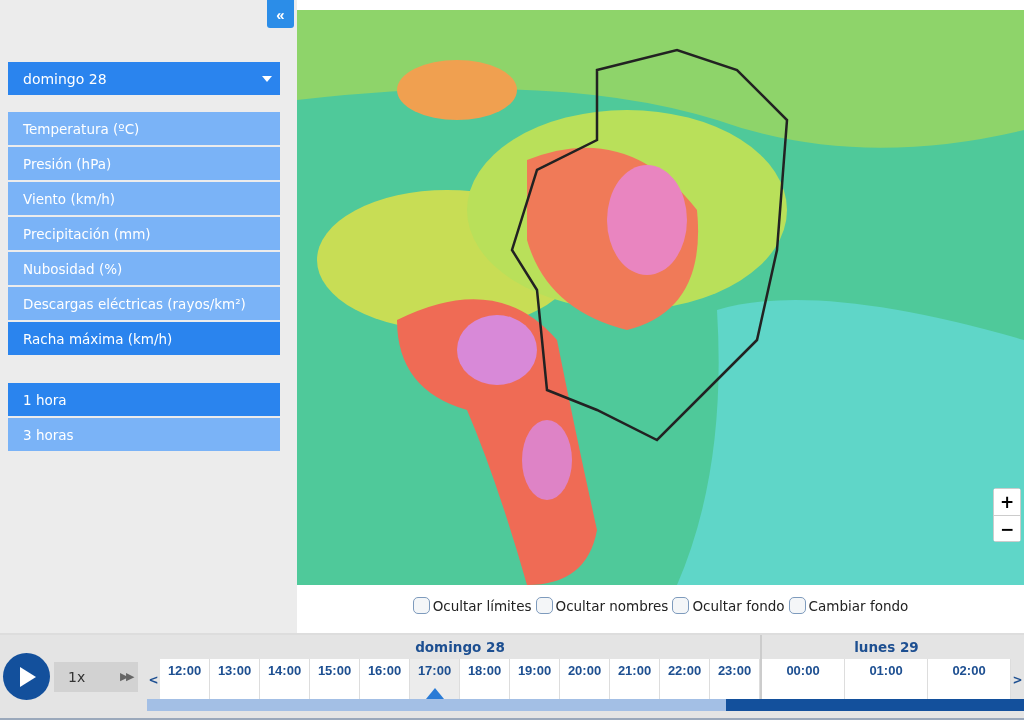  I want to click on day-label: domingo 28, so click(460, 647).